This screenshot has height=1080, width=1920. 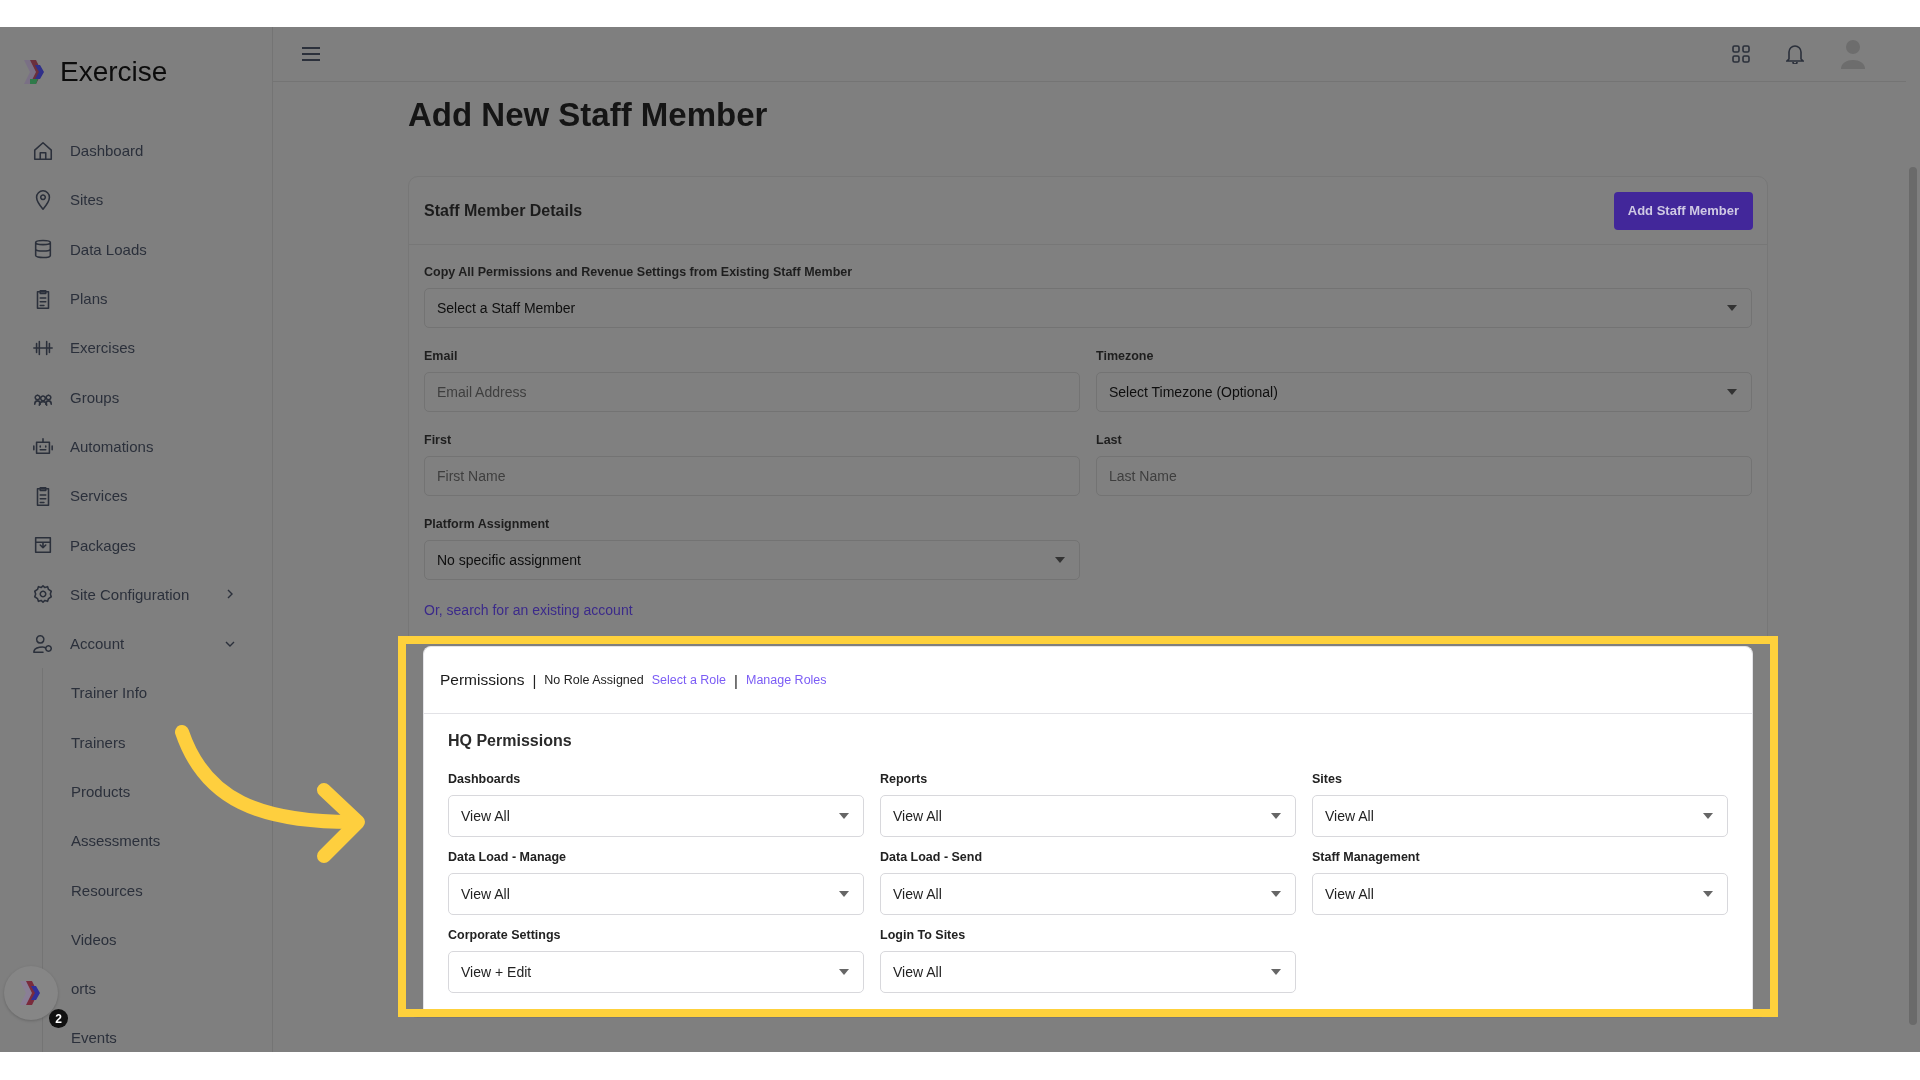 I want to click on sidebar-item: Exercises, so click(x=136, y=348).